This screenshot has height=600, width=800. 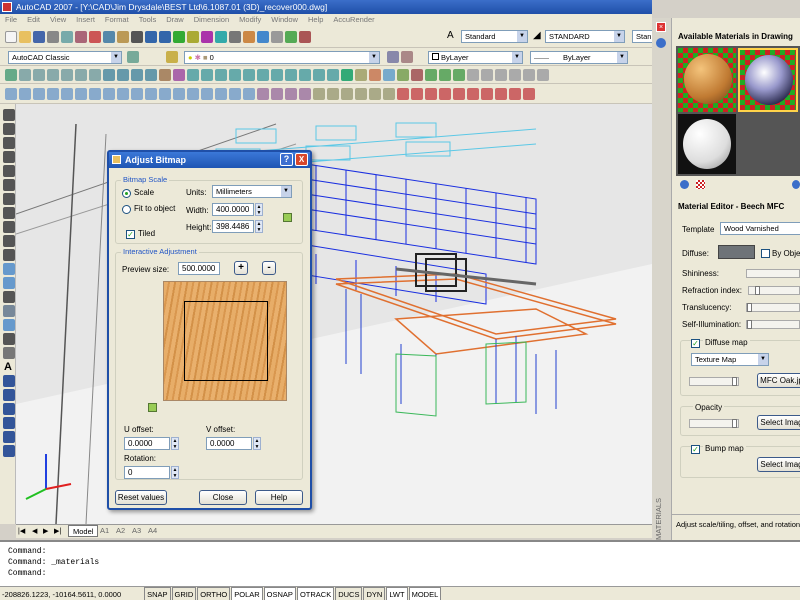 What do you see at coordinates (315, 19) in the screenshot?
I see `menu-help: Help` at bounding box center [315, 19].